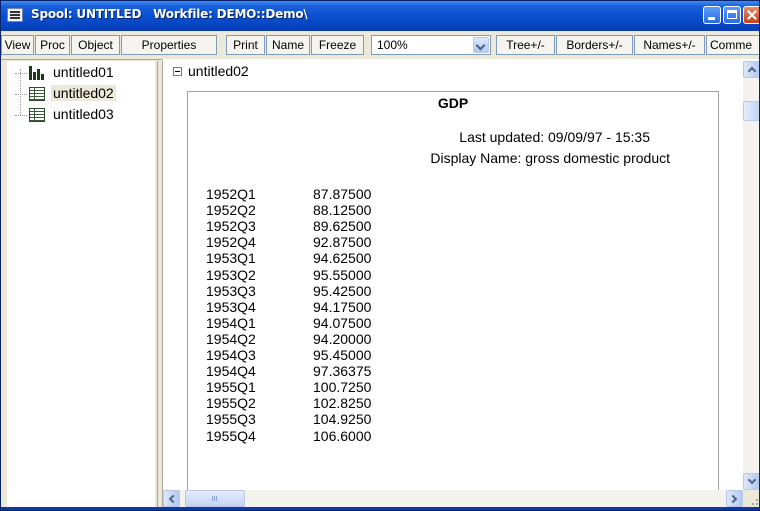  What do you see at coordinates (342, 306) in the screenshot?
I see `row-value: 94.17500` at bounding box center [342, 306].